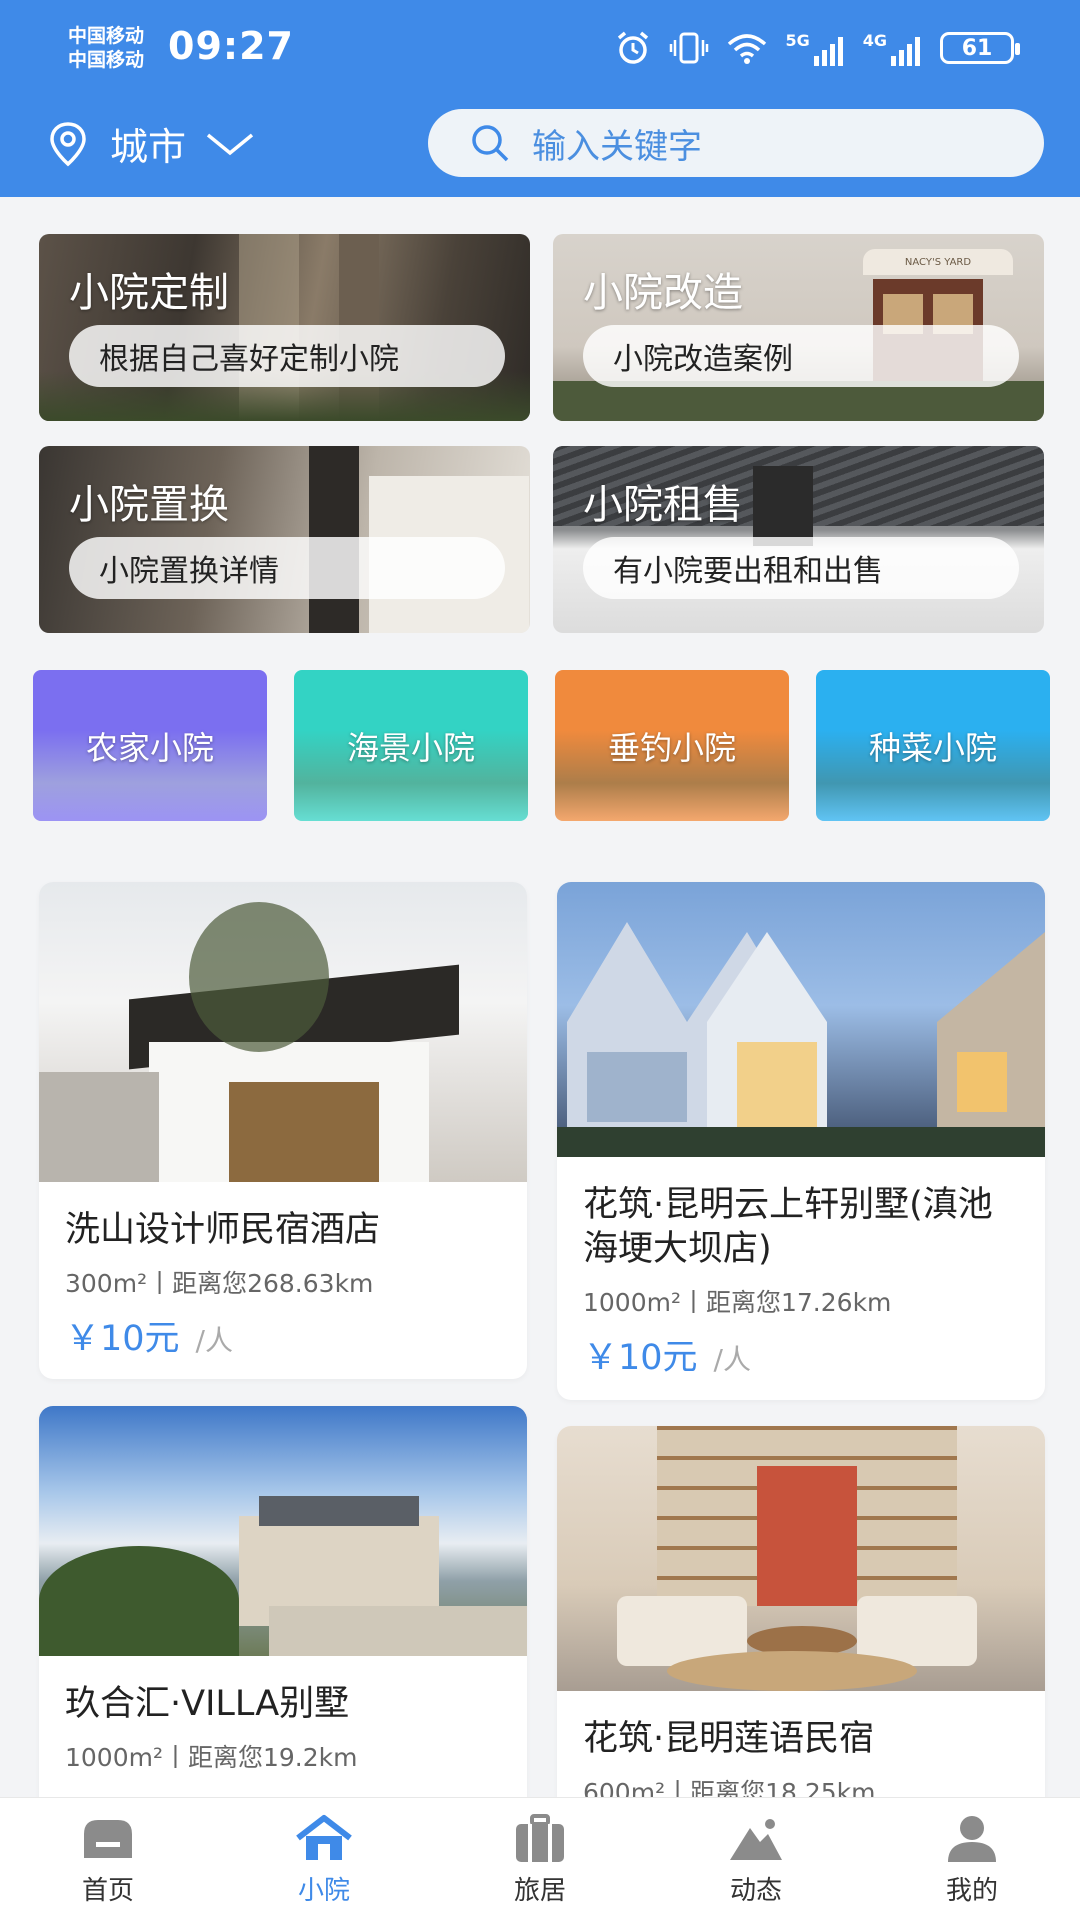  Describe the element at coordinates (211, 1757) in the screenshot. I see `listing-meta: 1000m²丨距离您19.2km` at that location.